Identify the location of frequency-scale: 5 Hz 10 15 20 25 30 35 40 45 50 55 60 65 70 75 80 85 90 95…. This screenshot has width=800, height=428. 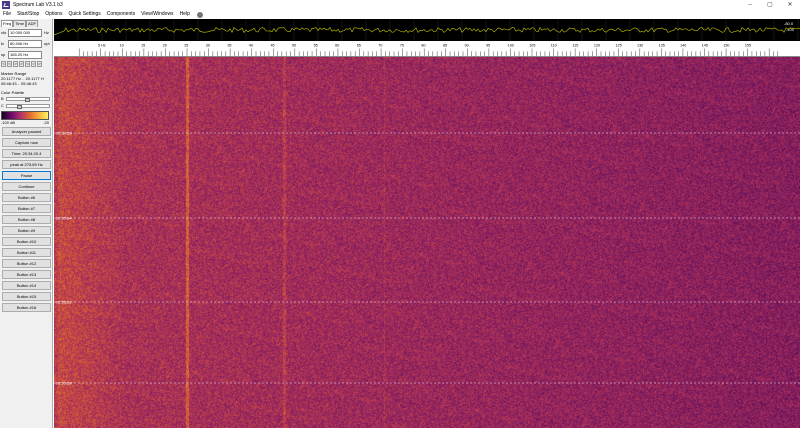
(427, 49).